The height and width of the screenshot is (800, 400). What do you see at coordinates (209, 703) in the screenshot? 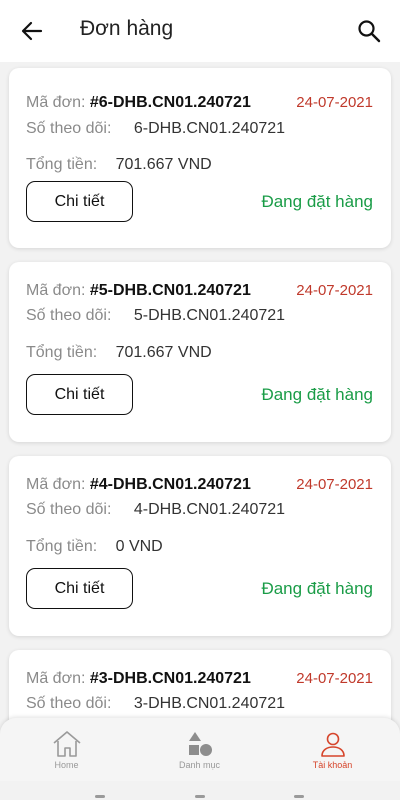
I see `tracking-number: 3-DHB.CN01.240721` at bounding box center [209, 703].